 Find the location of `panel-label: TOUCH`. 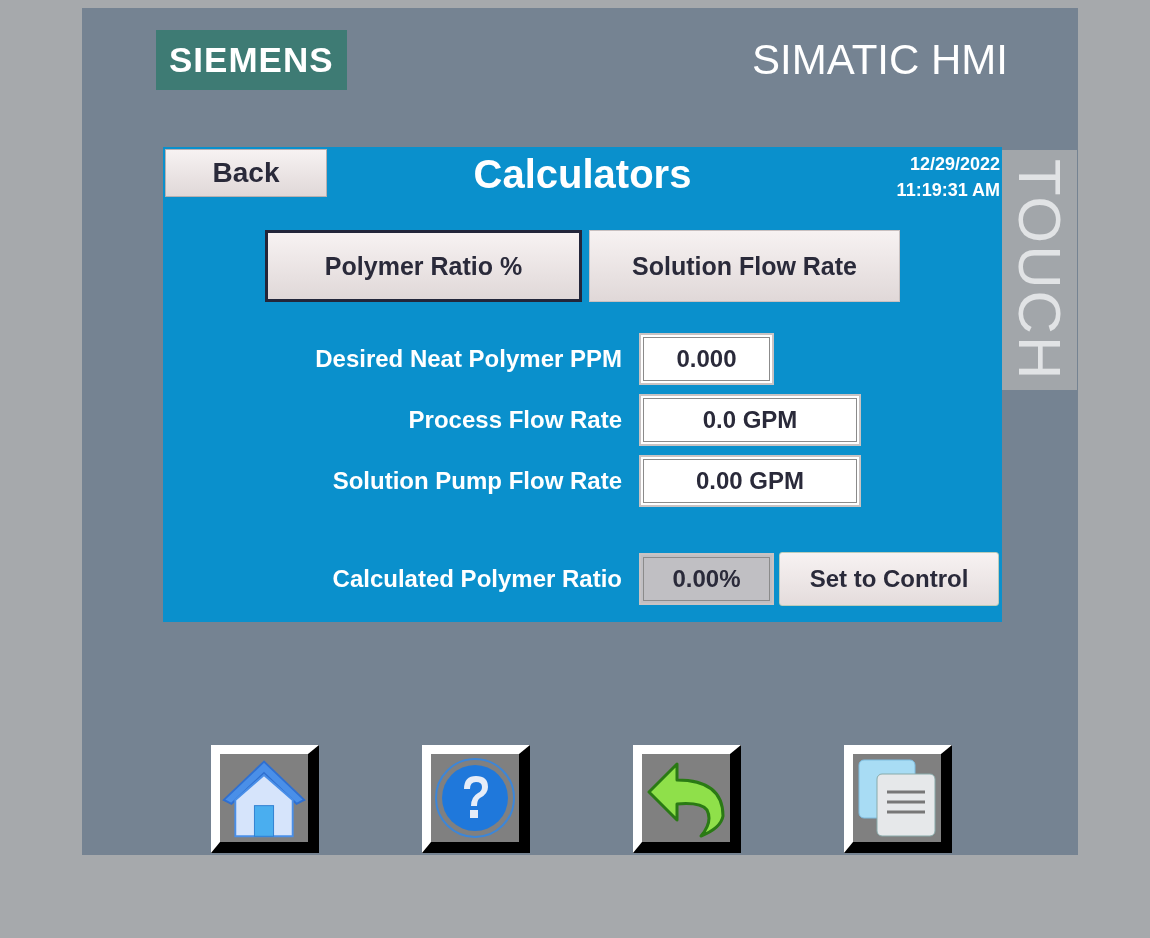

panel-label: TOUCH is located at coordinates (1039, 270).